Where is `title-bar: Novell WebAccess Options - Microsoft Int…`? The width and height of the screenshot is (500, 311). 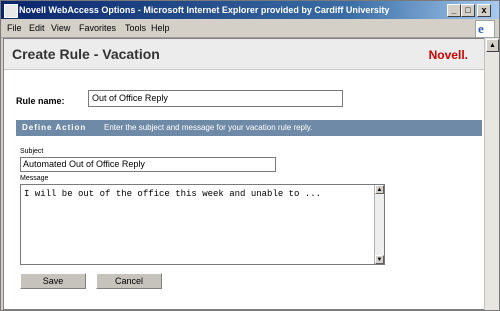
title-bar: Novell WebAccess Options - Microsoft Int… is located at coordinates (250, 10).